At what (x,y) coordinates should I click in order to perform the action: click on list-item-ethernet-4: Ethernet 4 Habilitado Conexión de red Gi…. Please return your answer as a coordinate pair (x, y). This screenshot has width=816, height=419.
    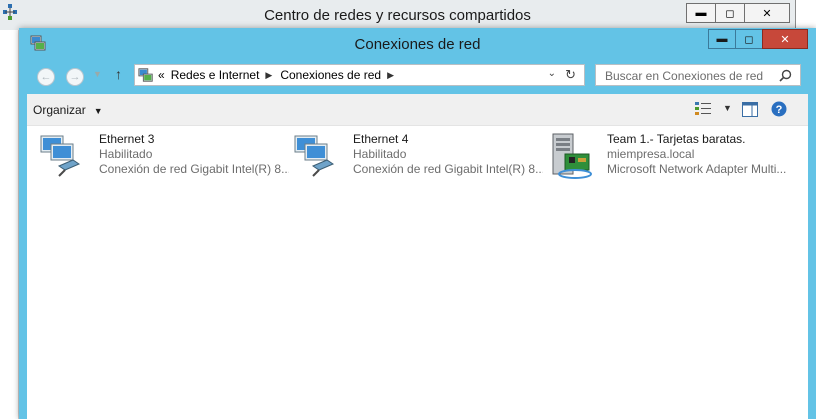
    Looking at the image, I should click on (418, 157).